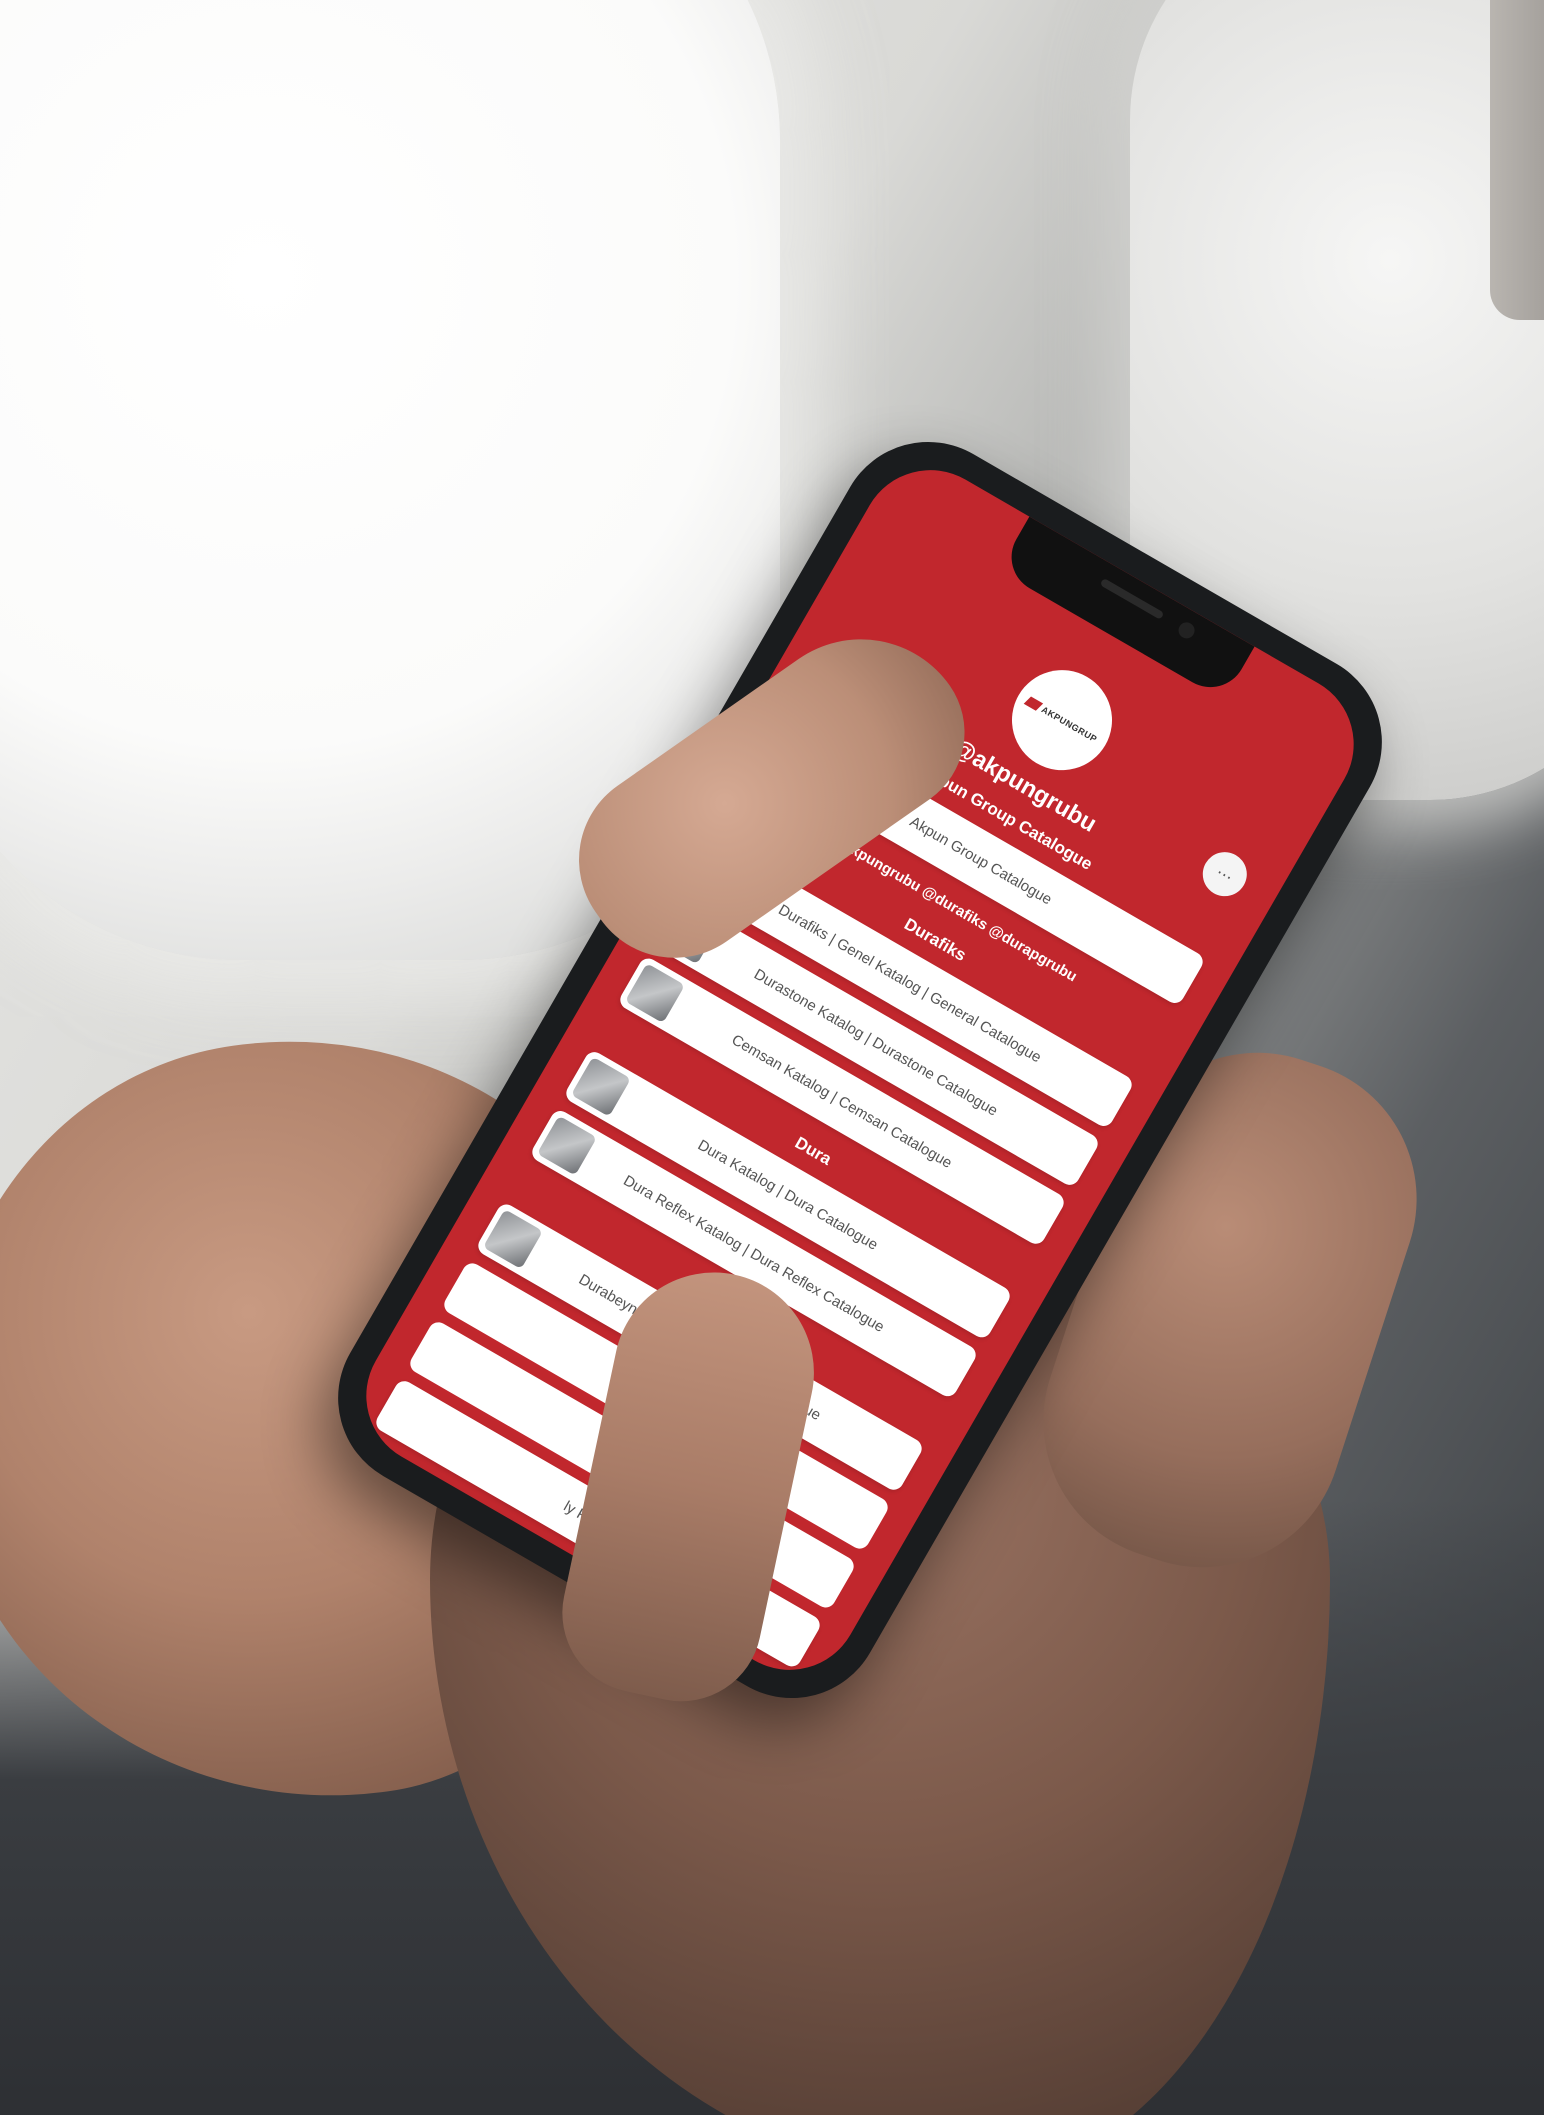  What do you see at coordinates (1186, 630) in the screenshot?
I see `camera-icon` at bounding box center [1186, 630].